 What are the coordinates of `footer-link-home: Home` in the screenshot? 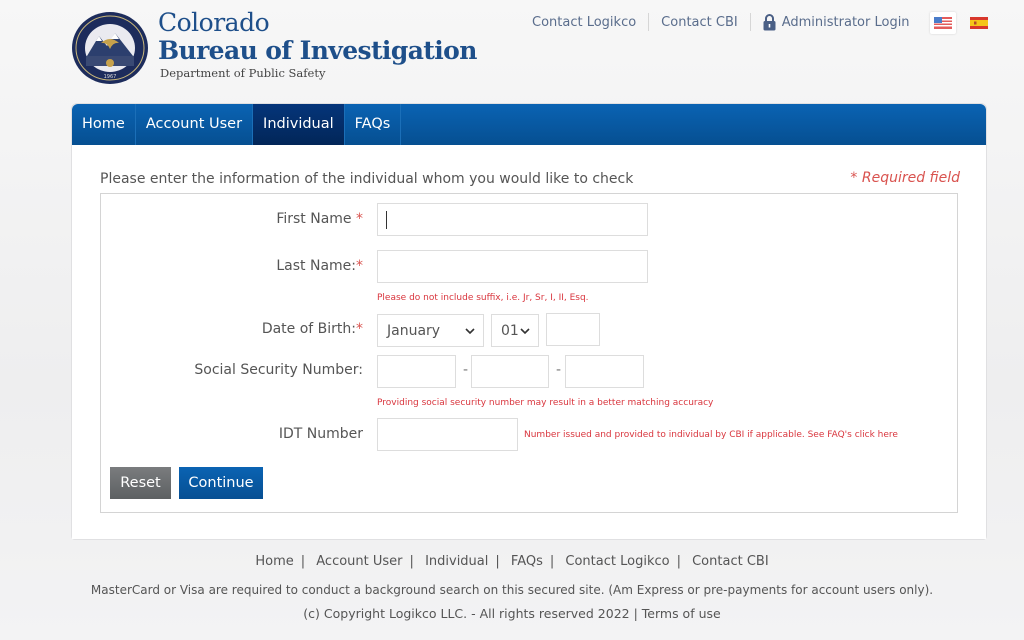 It's located at (274, 561).